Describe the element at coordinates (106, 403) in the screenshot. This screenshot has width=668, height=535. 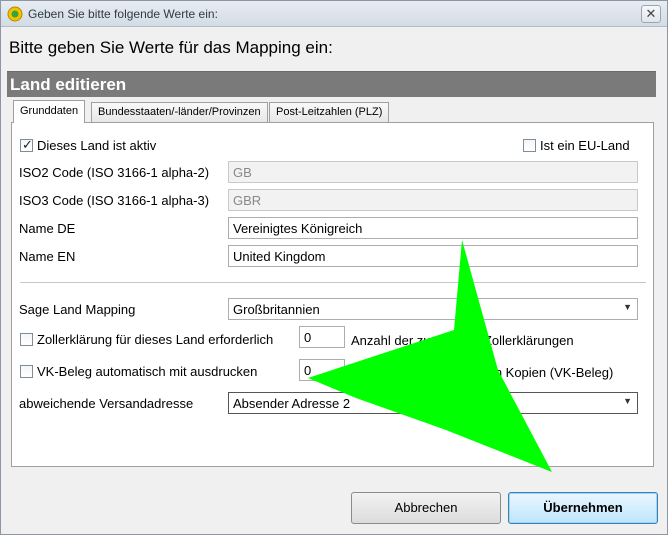
I see `shipping-address-label: abweichende Versandadresse` at that location.